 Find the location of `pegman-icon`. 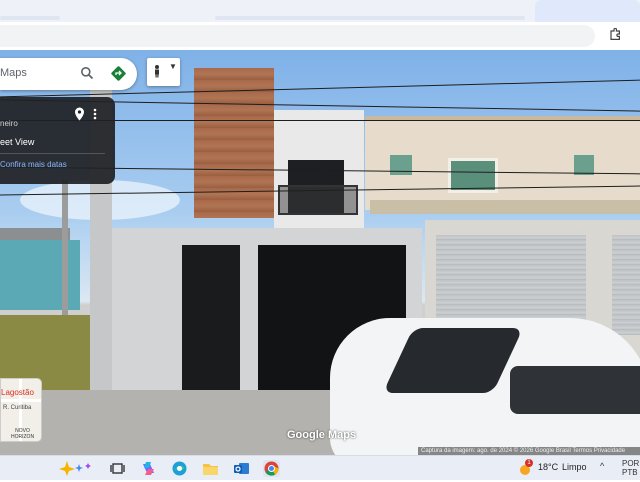

pegman-icon is located at coordinates (159, 72).